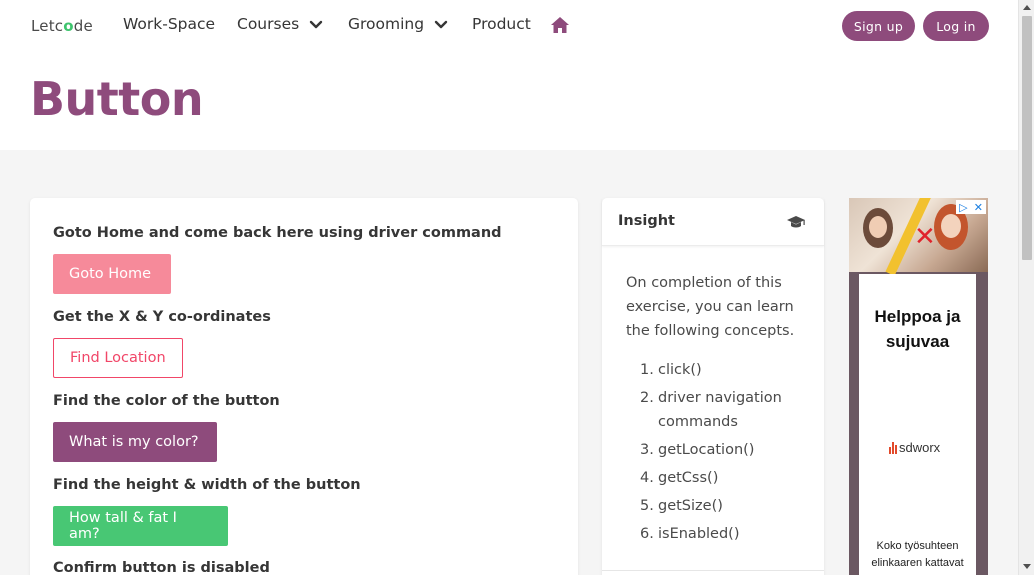 This screenshot has width=1034, height=575. I want to click on brand-mark-icon, so click(893, 447).